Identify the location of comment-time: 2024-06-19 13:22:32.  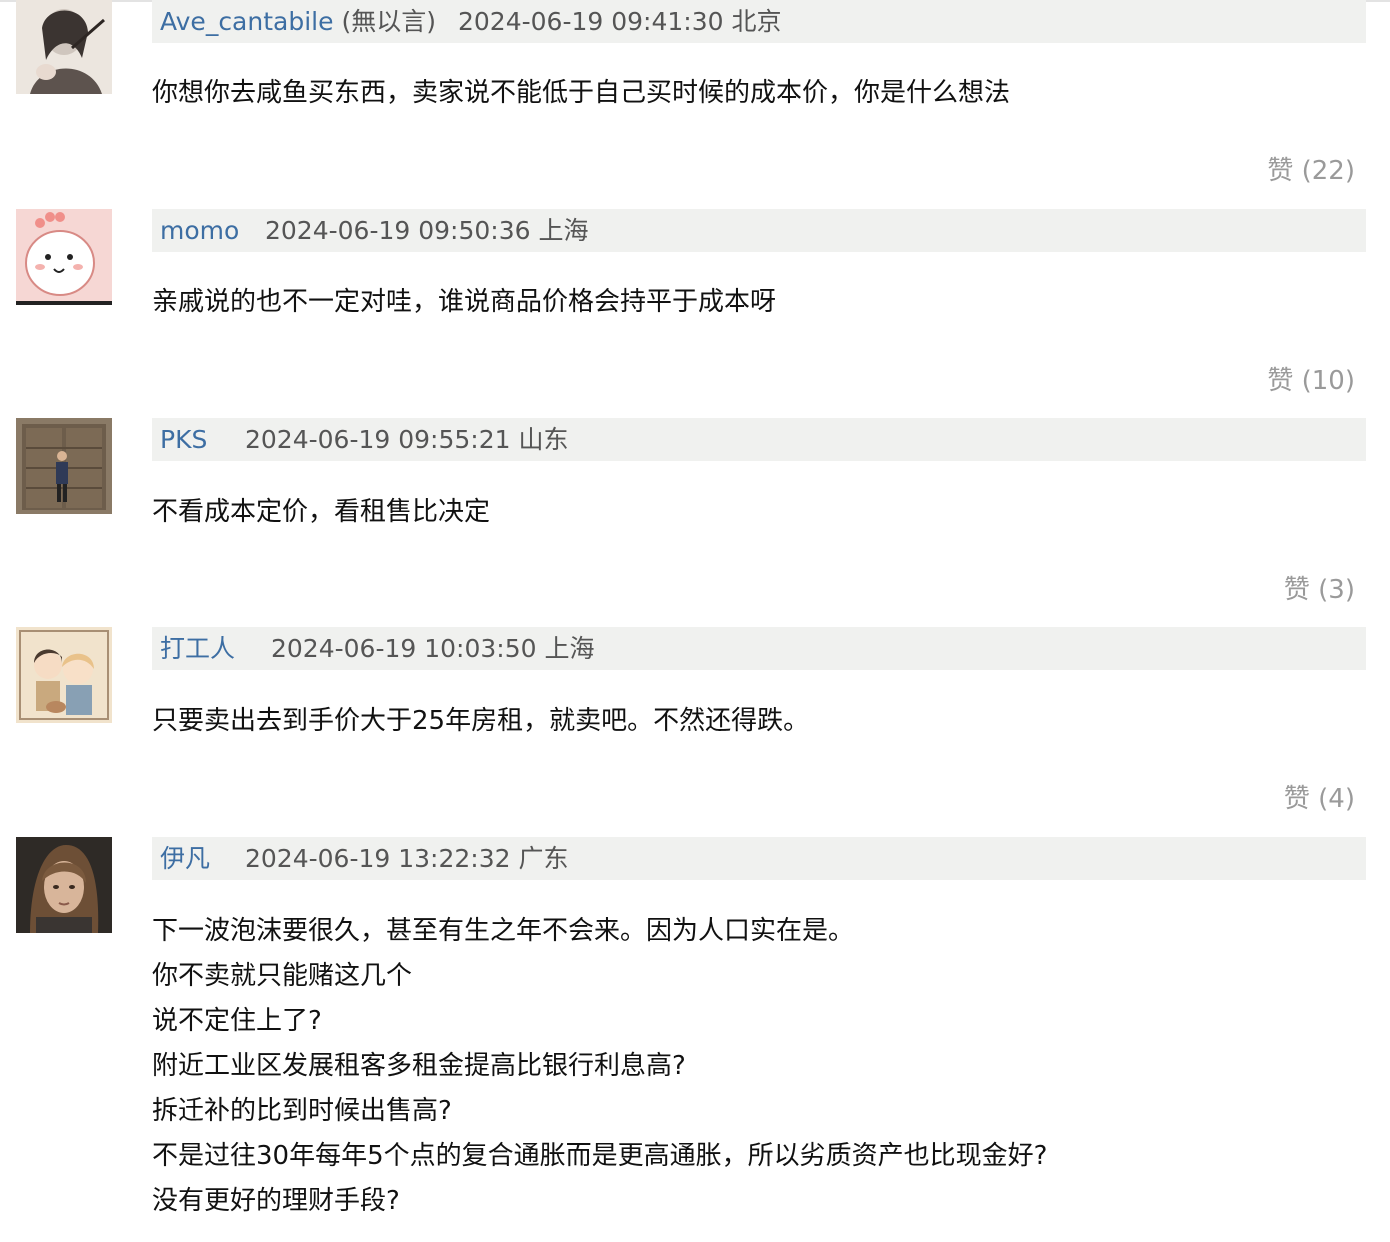
(378, 858).